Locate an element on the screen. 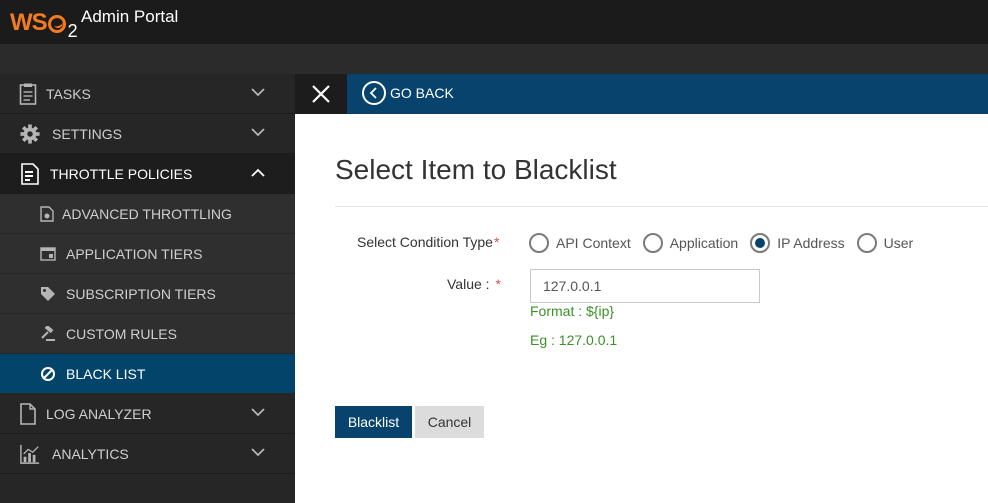 The height and width of the screenshot is (503, 988). logo-ws-text: WS is located at coordinates (29, 22).